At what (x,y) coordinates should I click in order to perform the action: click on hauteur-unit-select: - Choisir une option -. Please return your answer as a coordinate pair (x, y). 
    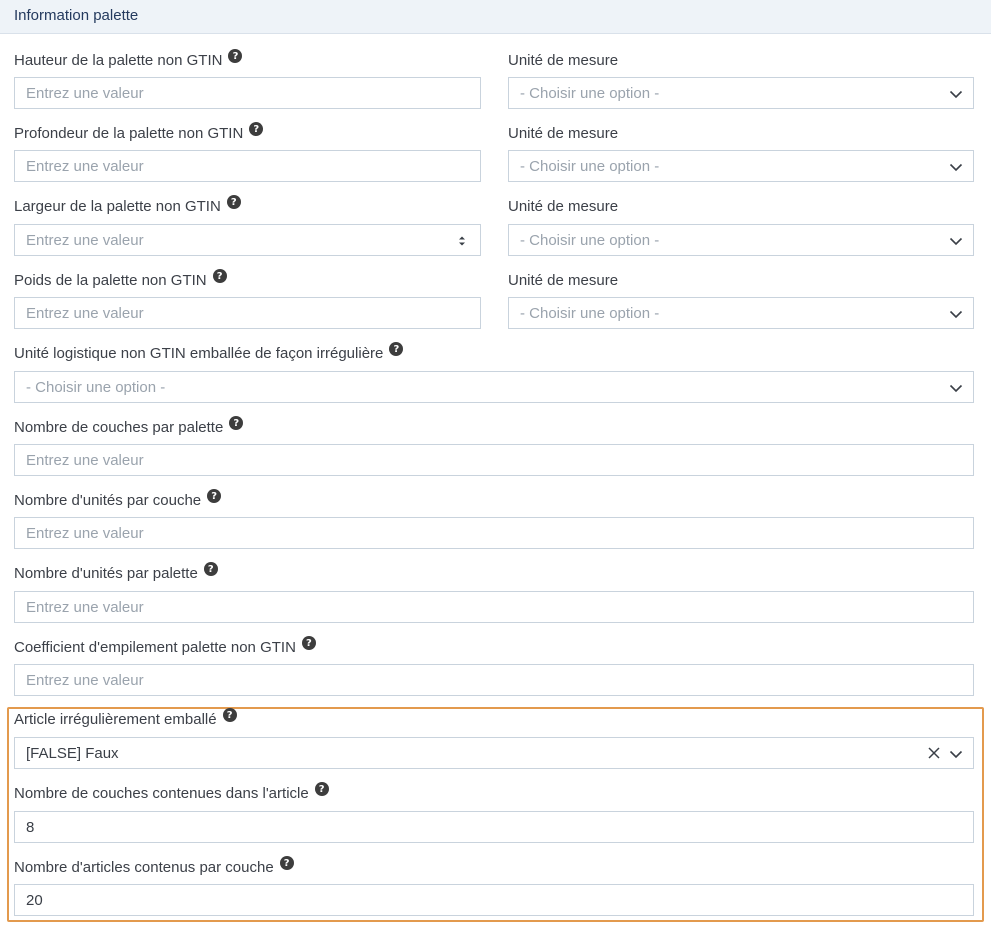
    Looking at the image, I should click on (741, 93).